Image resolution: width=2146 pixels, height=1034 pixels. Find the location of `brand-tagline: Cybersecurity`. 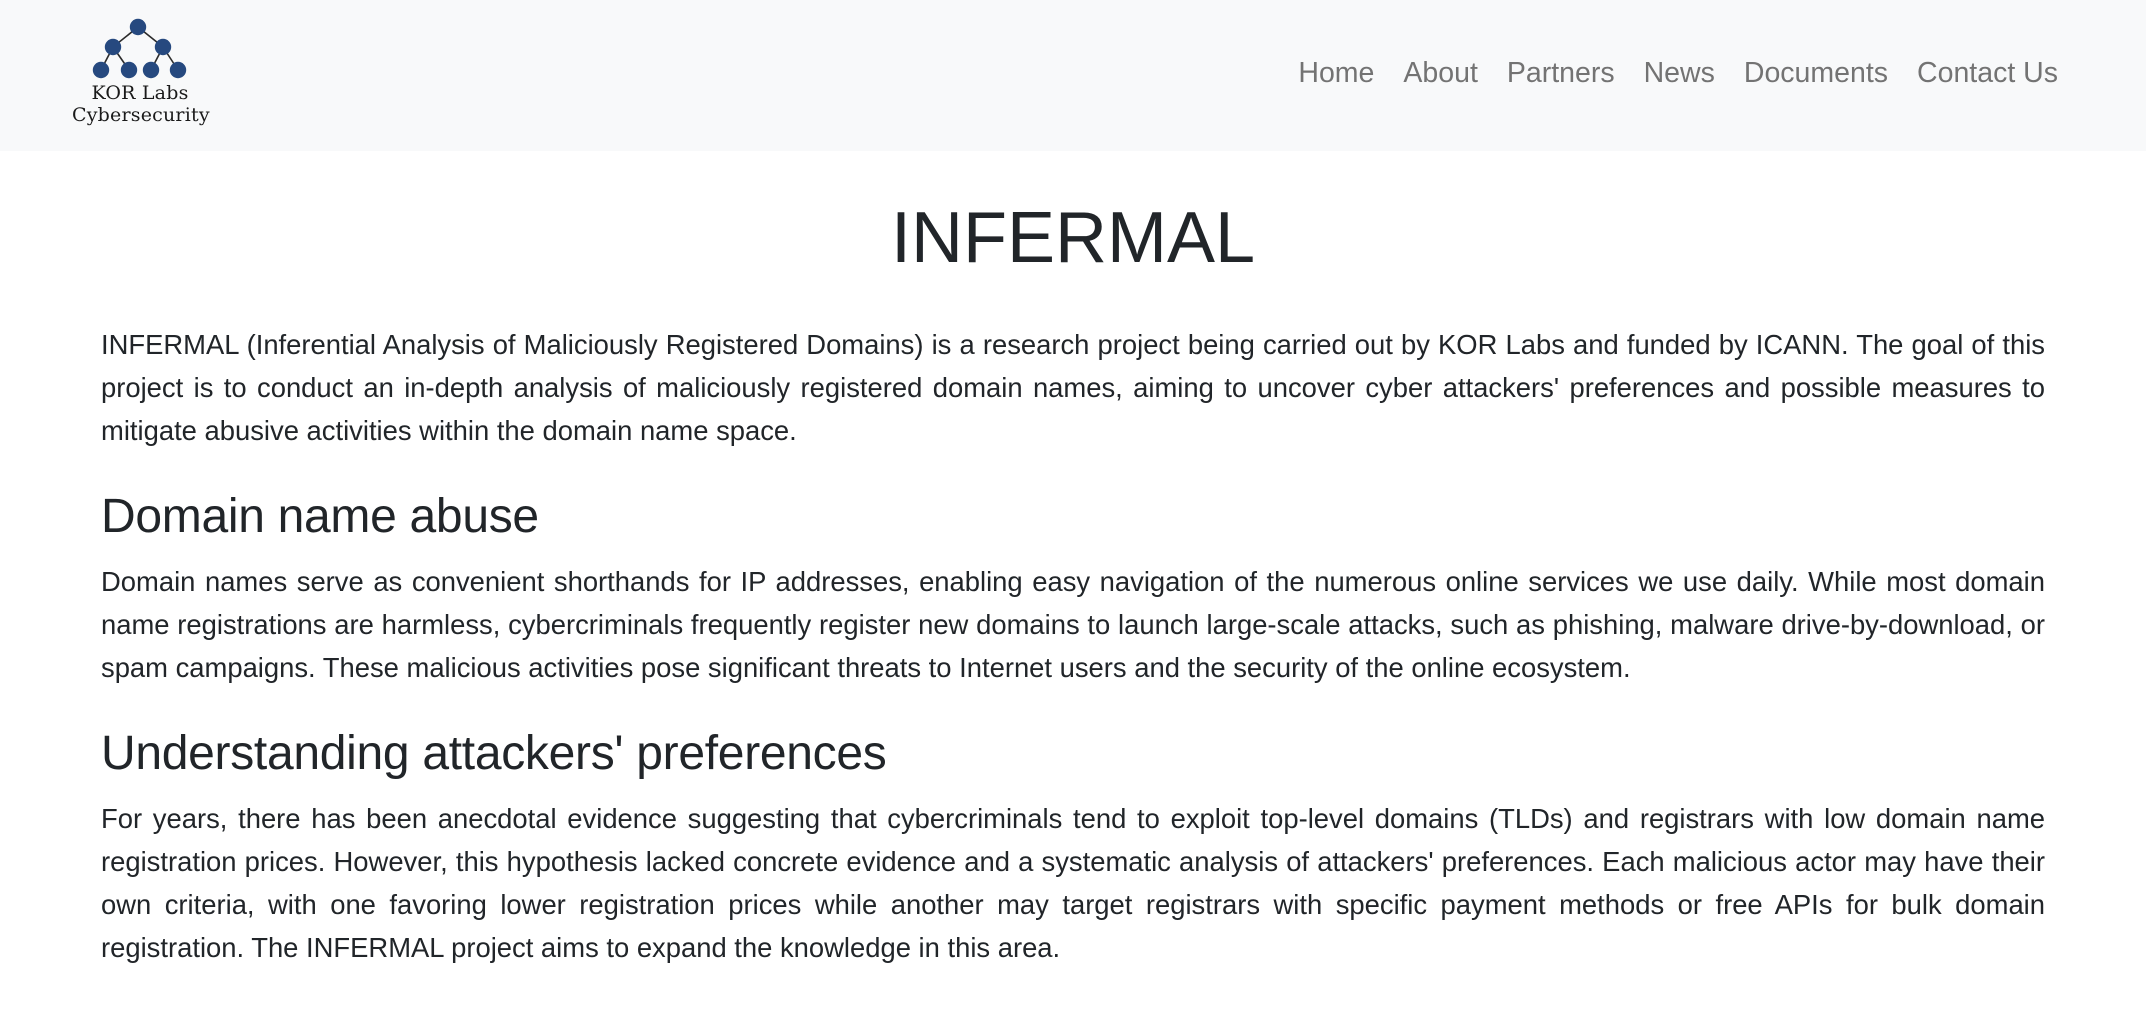

brand-tagline: Cybersecurity is located at coordinates (141, 115).